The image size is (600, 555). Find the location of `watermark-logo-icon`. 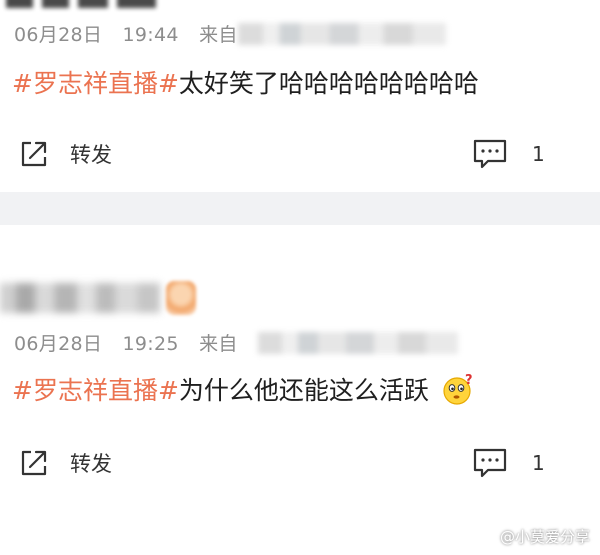

watermark-logo-icon is located at coordinates (488, 536).